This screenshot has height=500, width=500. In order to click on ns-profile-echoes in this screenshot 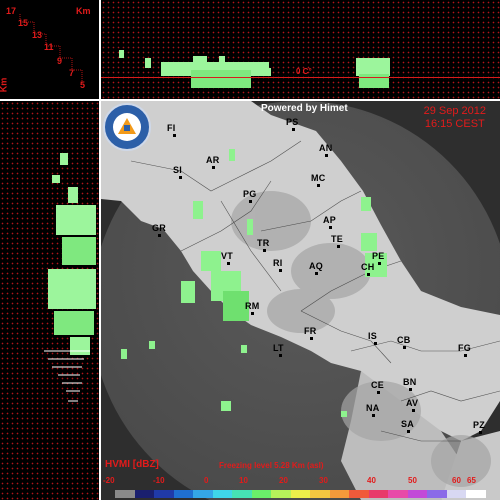, I will do `click(70, 277)`.